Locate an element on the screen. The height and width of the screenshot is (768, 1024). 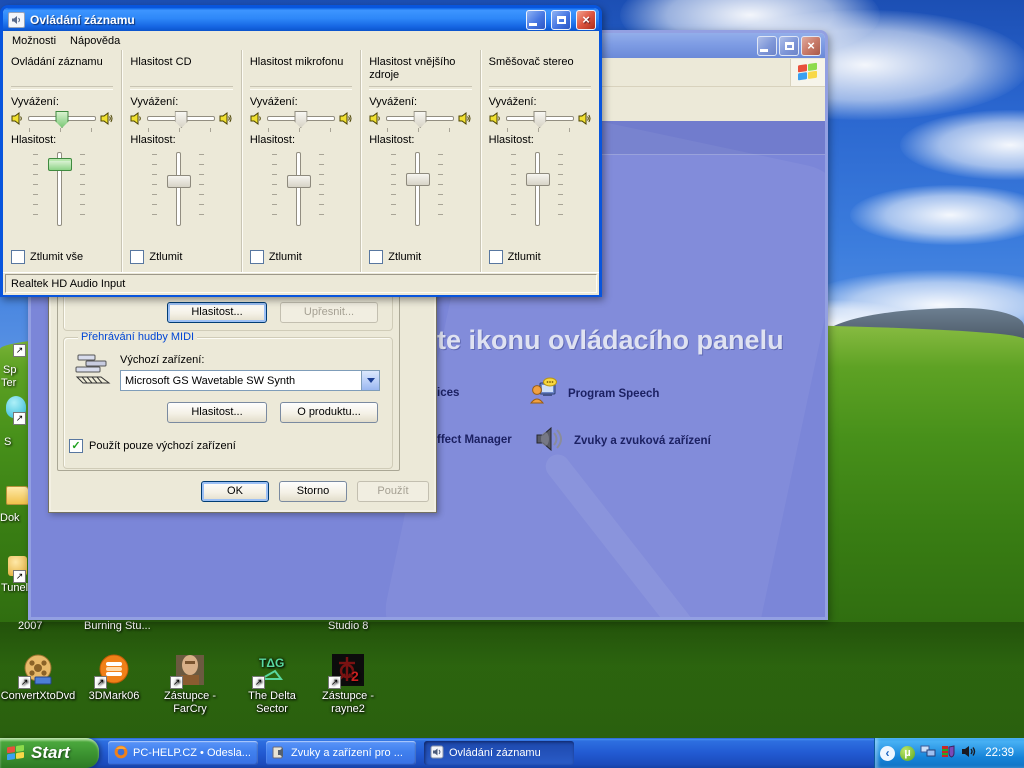
mute-row: Ztlumit vše is located at coordinates (47, 257).